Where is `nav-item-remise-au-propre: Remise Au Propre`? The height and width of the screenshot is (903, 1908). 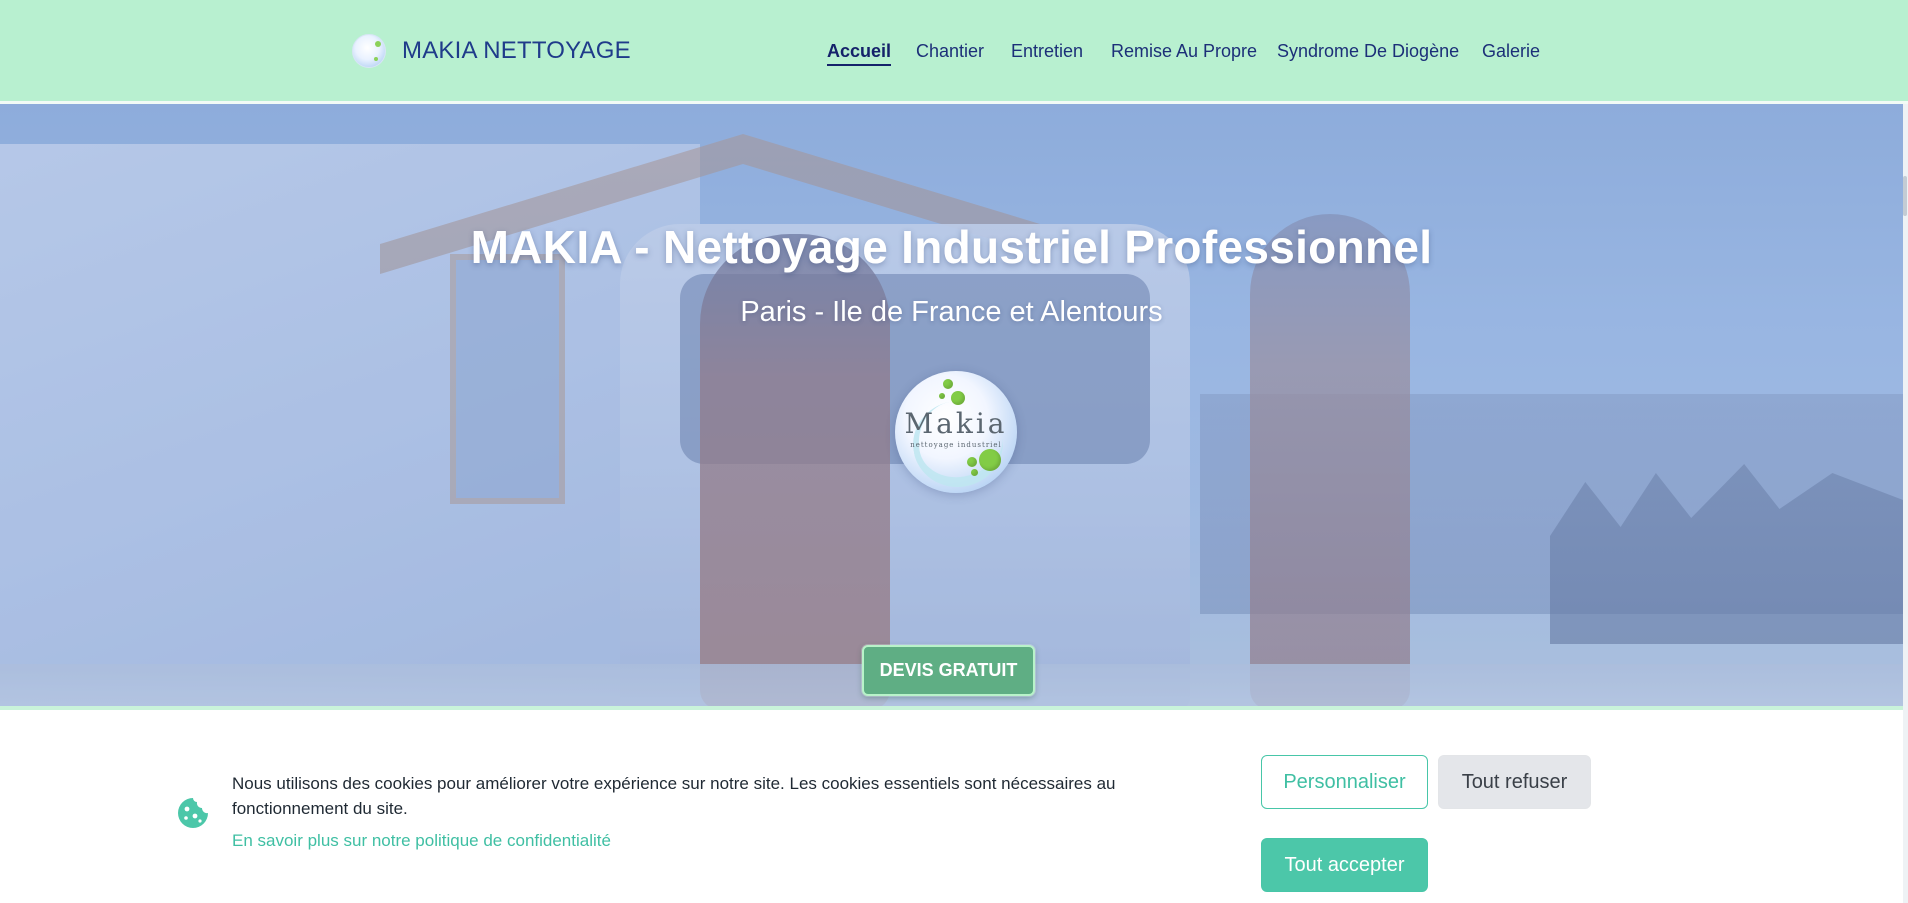
nav-item-remise-au-propre: Remise Au Propre is located at coordinates (1184, 51).